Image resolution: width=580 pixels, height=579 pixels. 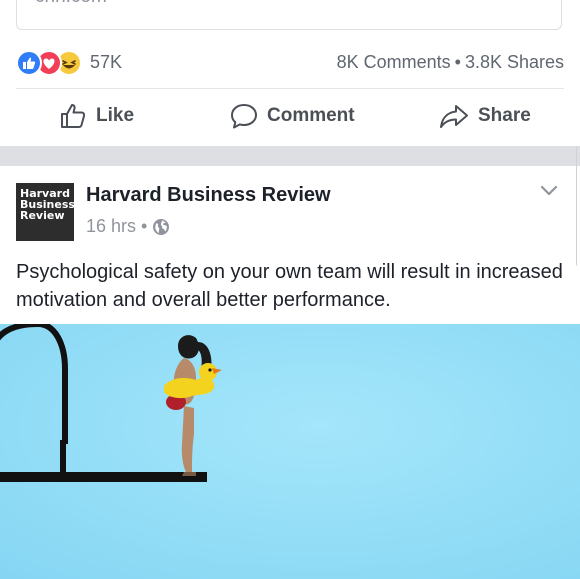 I want to click on reaction-icons, so click(x=51, y=63).